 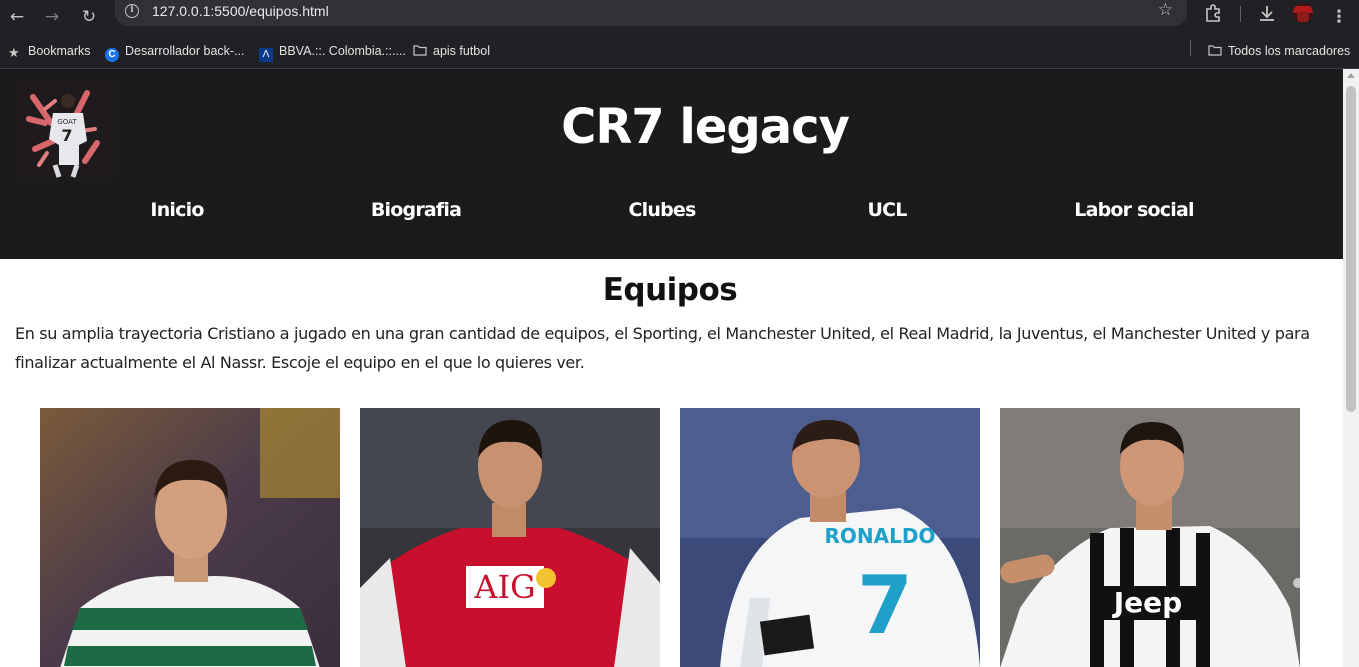 I want to click on nav-link-clubes: Clubes, so click(x=663, y=210).